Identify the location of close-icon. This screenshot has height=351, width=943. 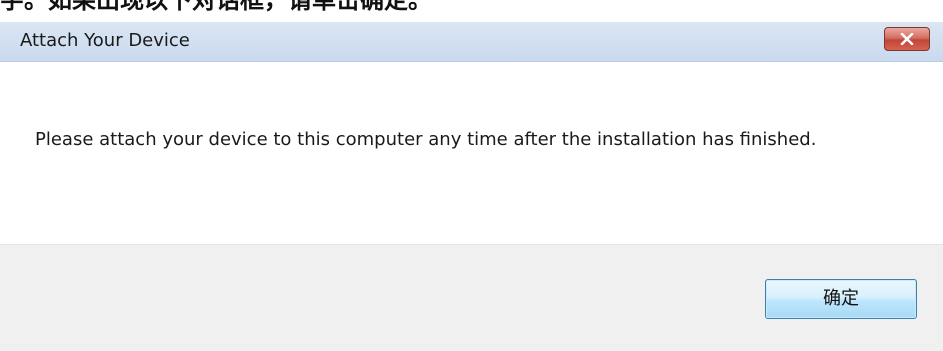
(907, 39).